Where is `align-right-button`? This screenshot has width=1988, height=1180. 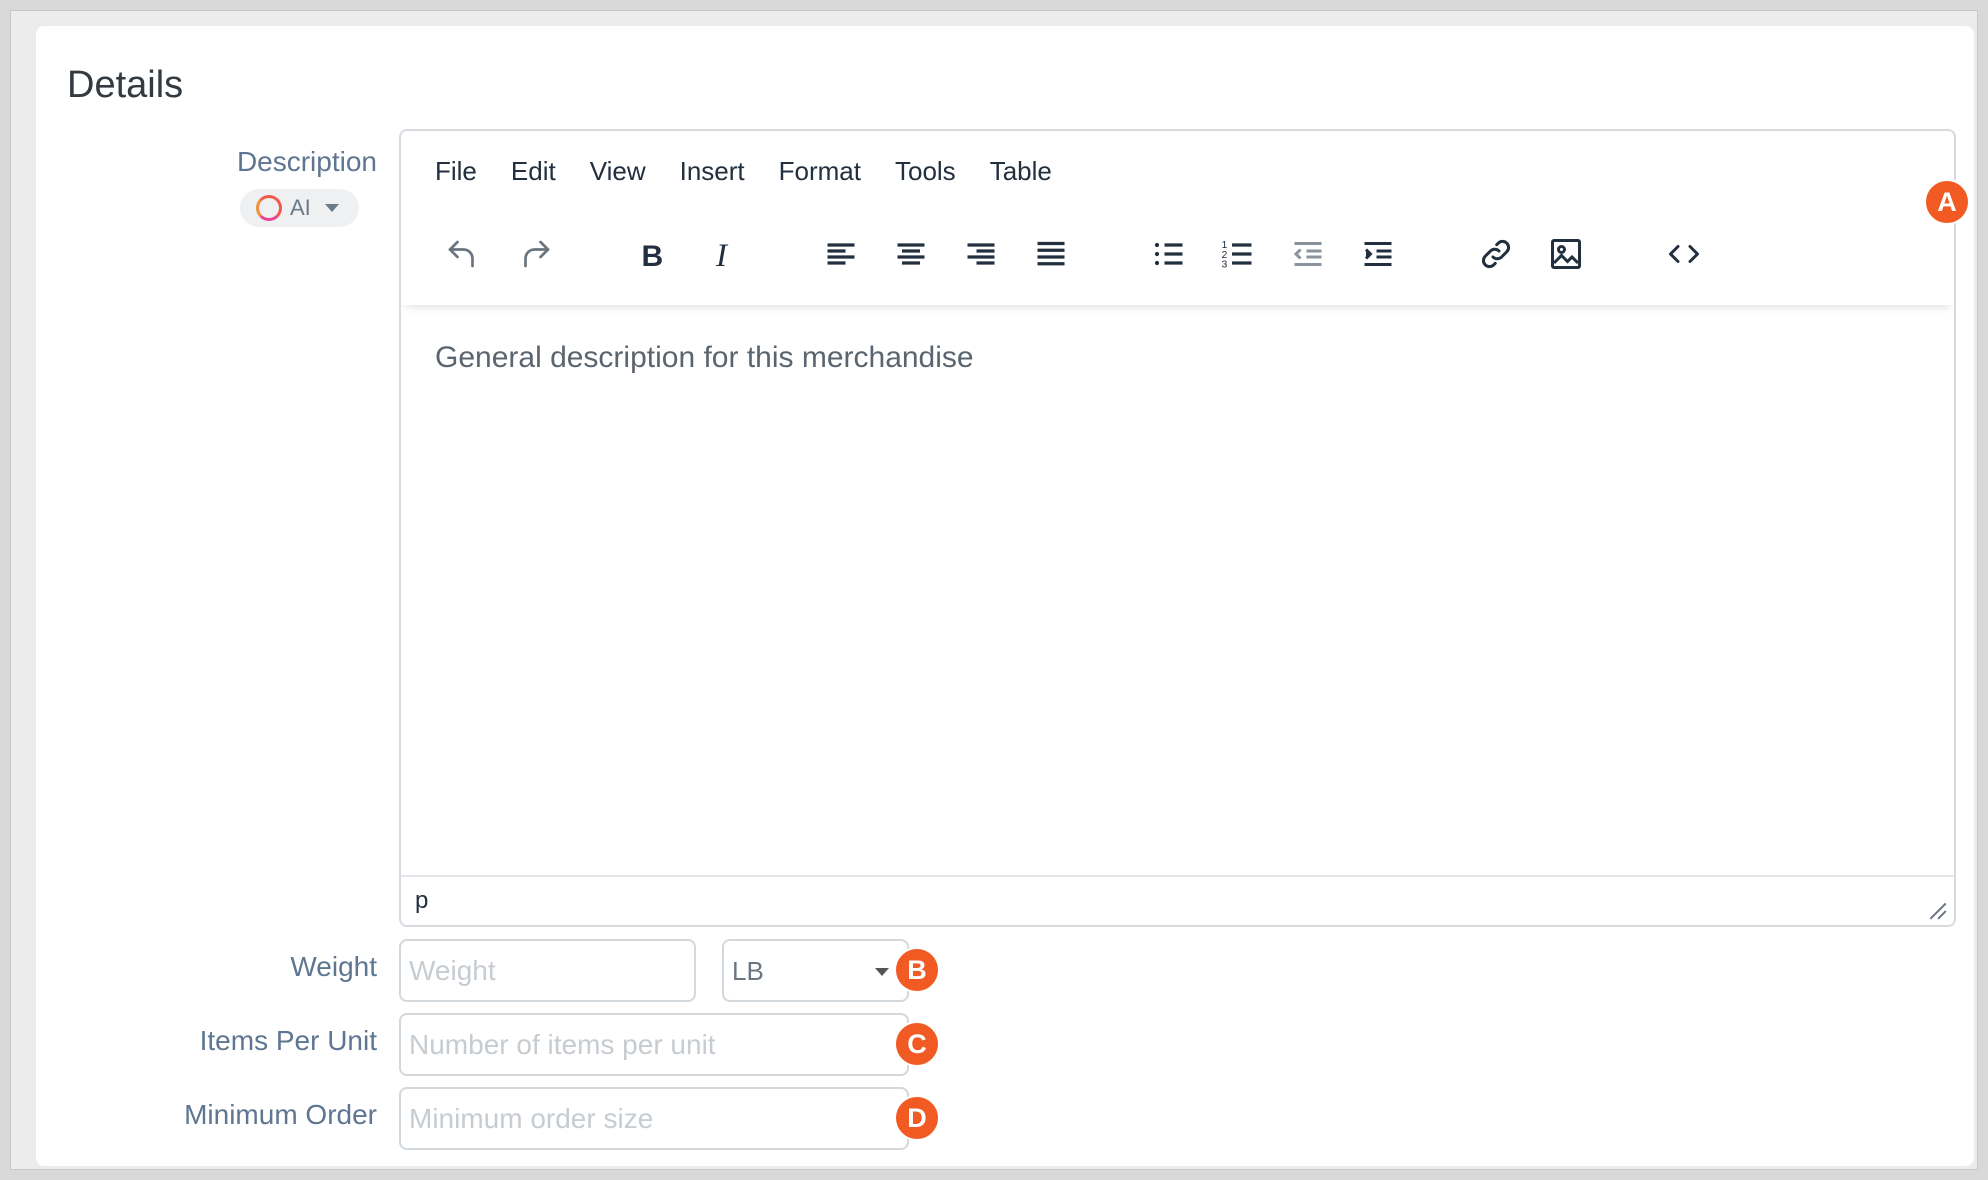 align-right-button is located at coordinates (981, 254).